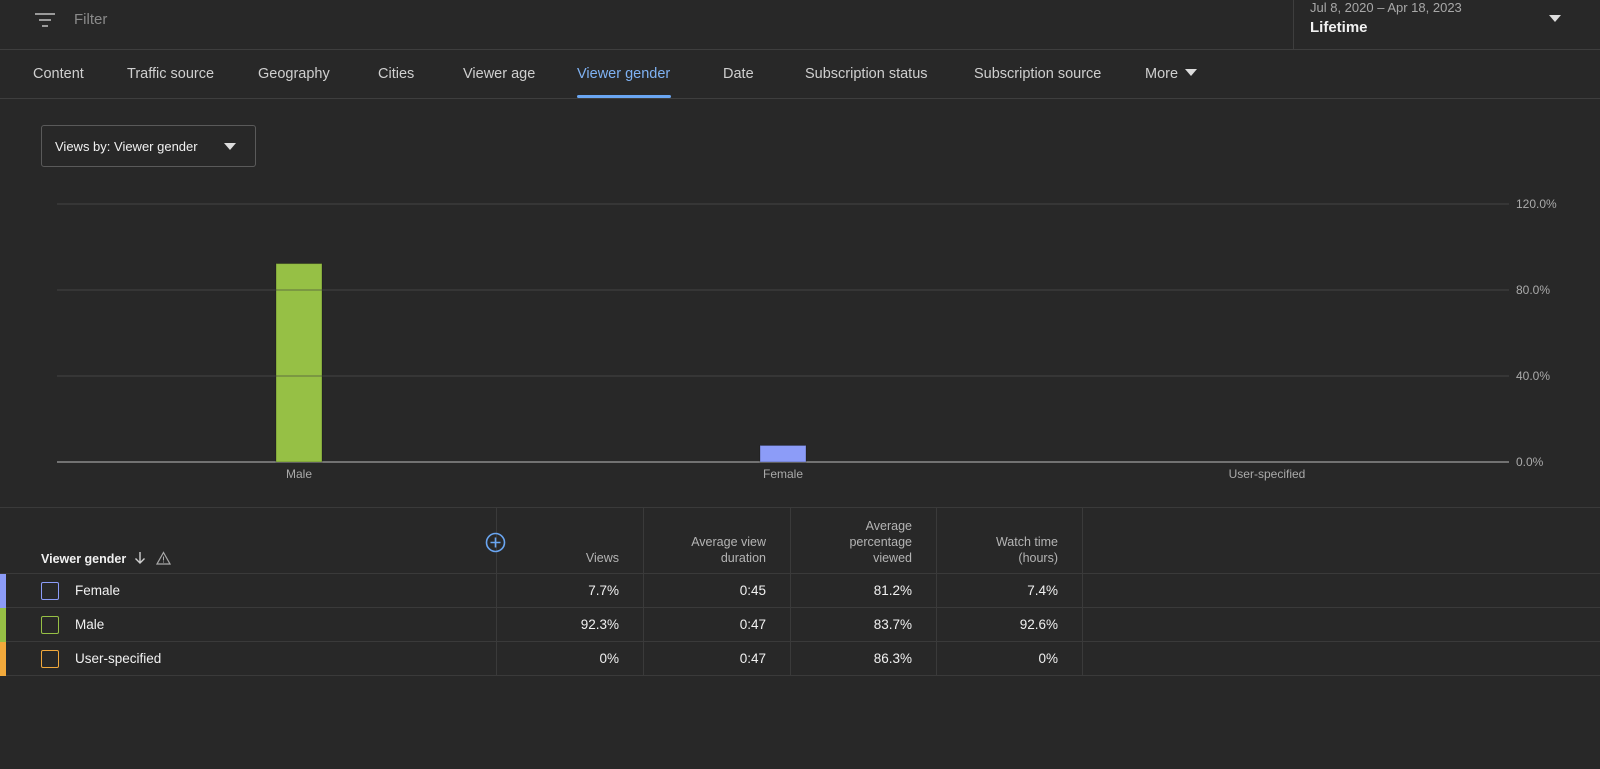 Image resolution: width=1600 pixels, height=769 pixels. I want to click on avg-view-duration-header-label: Average view duration, so click(728, 550).